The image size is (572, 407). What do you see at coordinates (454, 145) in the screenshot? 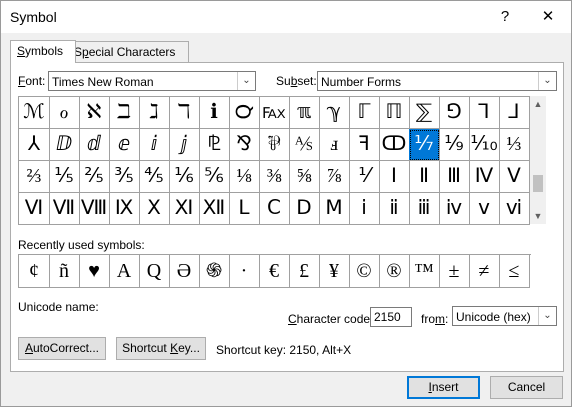
I see `symbol-cell: ⅑` at bounding box center [454, 145].